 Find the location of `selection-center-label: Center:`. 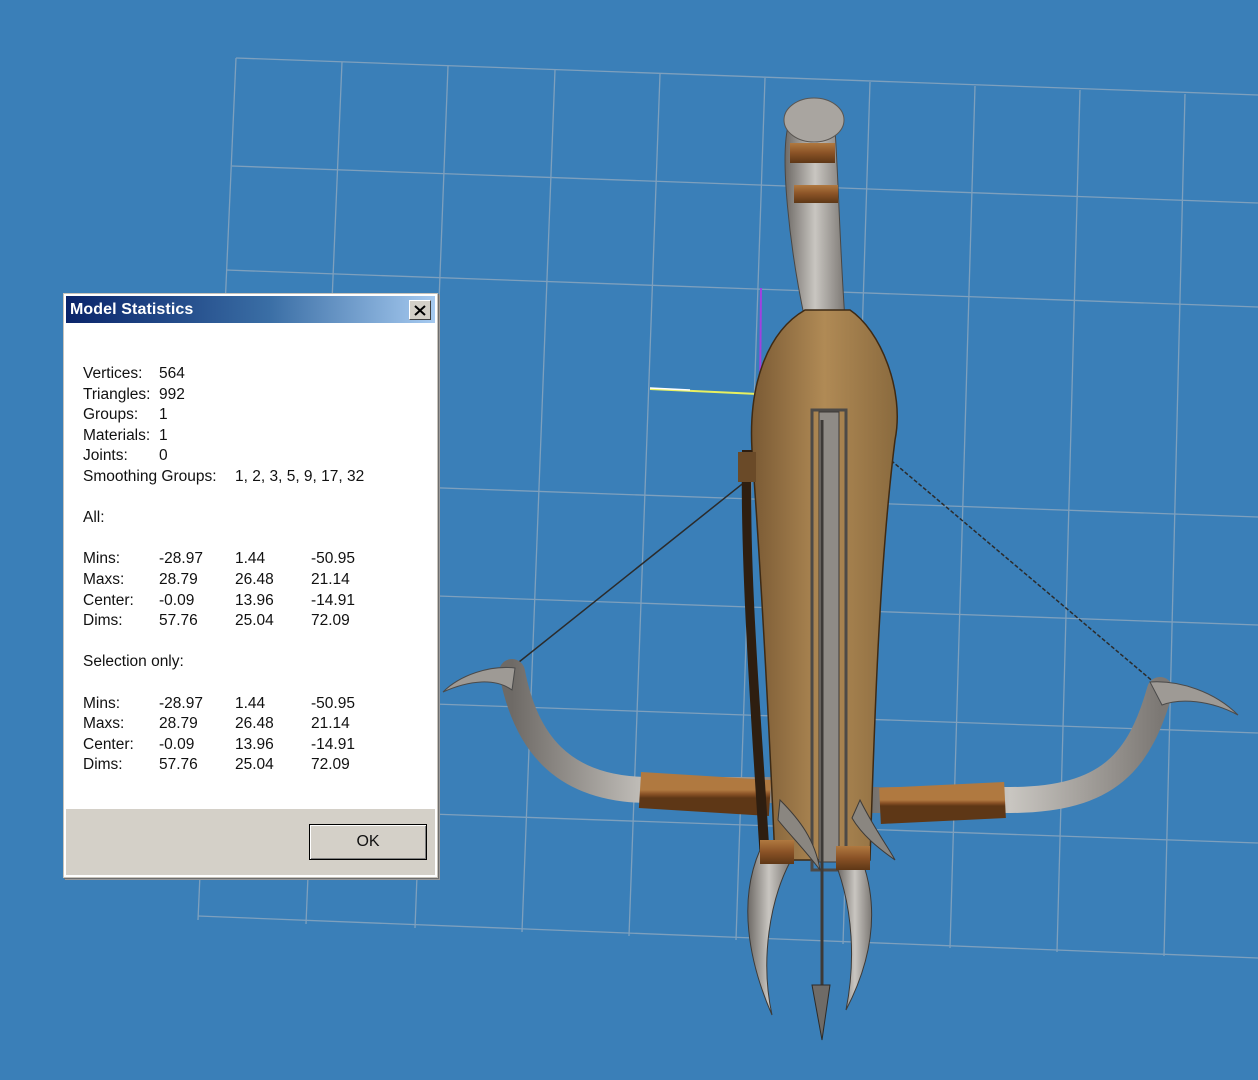

selection-center-label: Center: is located at coordinates (108, 744).